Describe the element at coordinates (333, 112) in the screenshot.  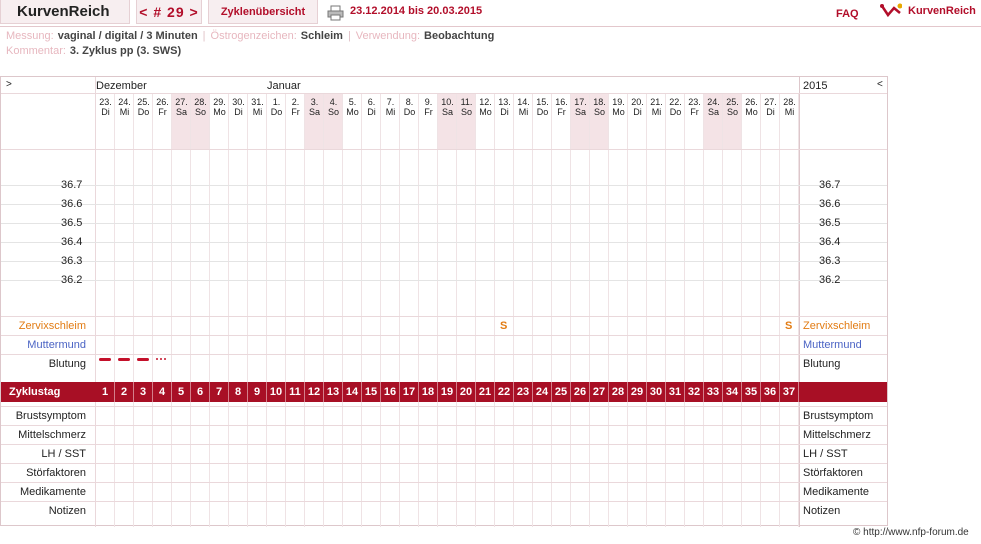
I see `weekday: So` at that location.